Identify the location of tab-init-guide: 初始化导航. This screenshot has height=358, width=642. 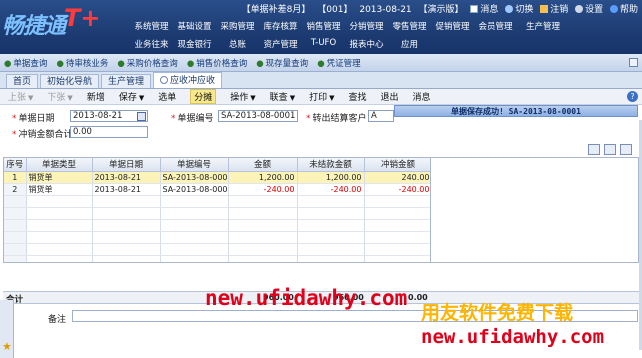
(70, 81).